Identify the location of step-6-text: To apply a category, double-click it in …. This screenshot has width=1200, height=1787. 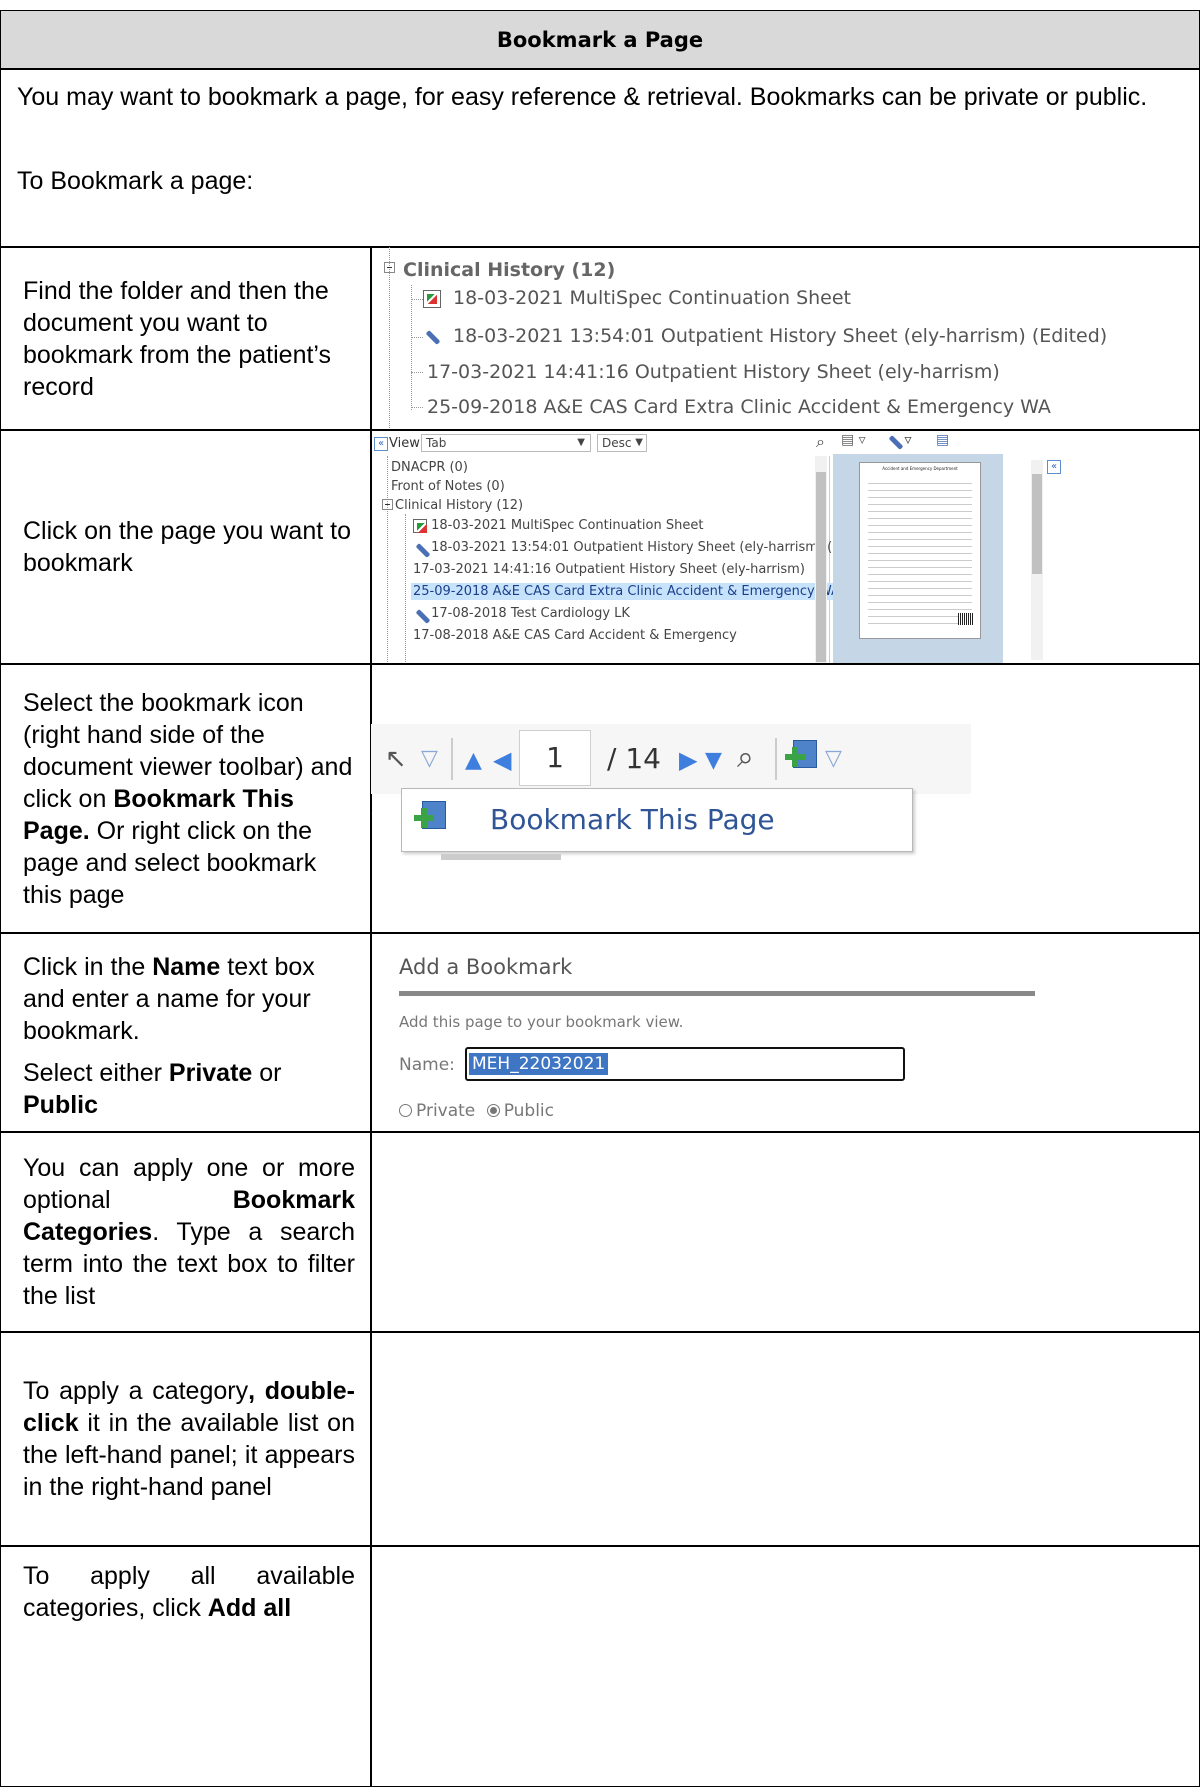
(186, 1439).